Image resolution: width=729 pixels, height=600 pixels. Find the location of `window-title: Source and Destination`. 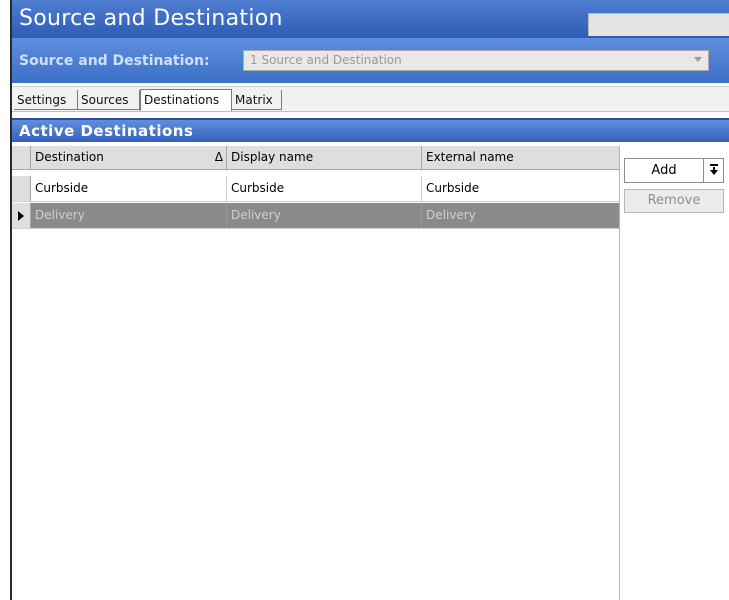

window-title: Source and Destination is located at coordinates (151, 18).